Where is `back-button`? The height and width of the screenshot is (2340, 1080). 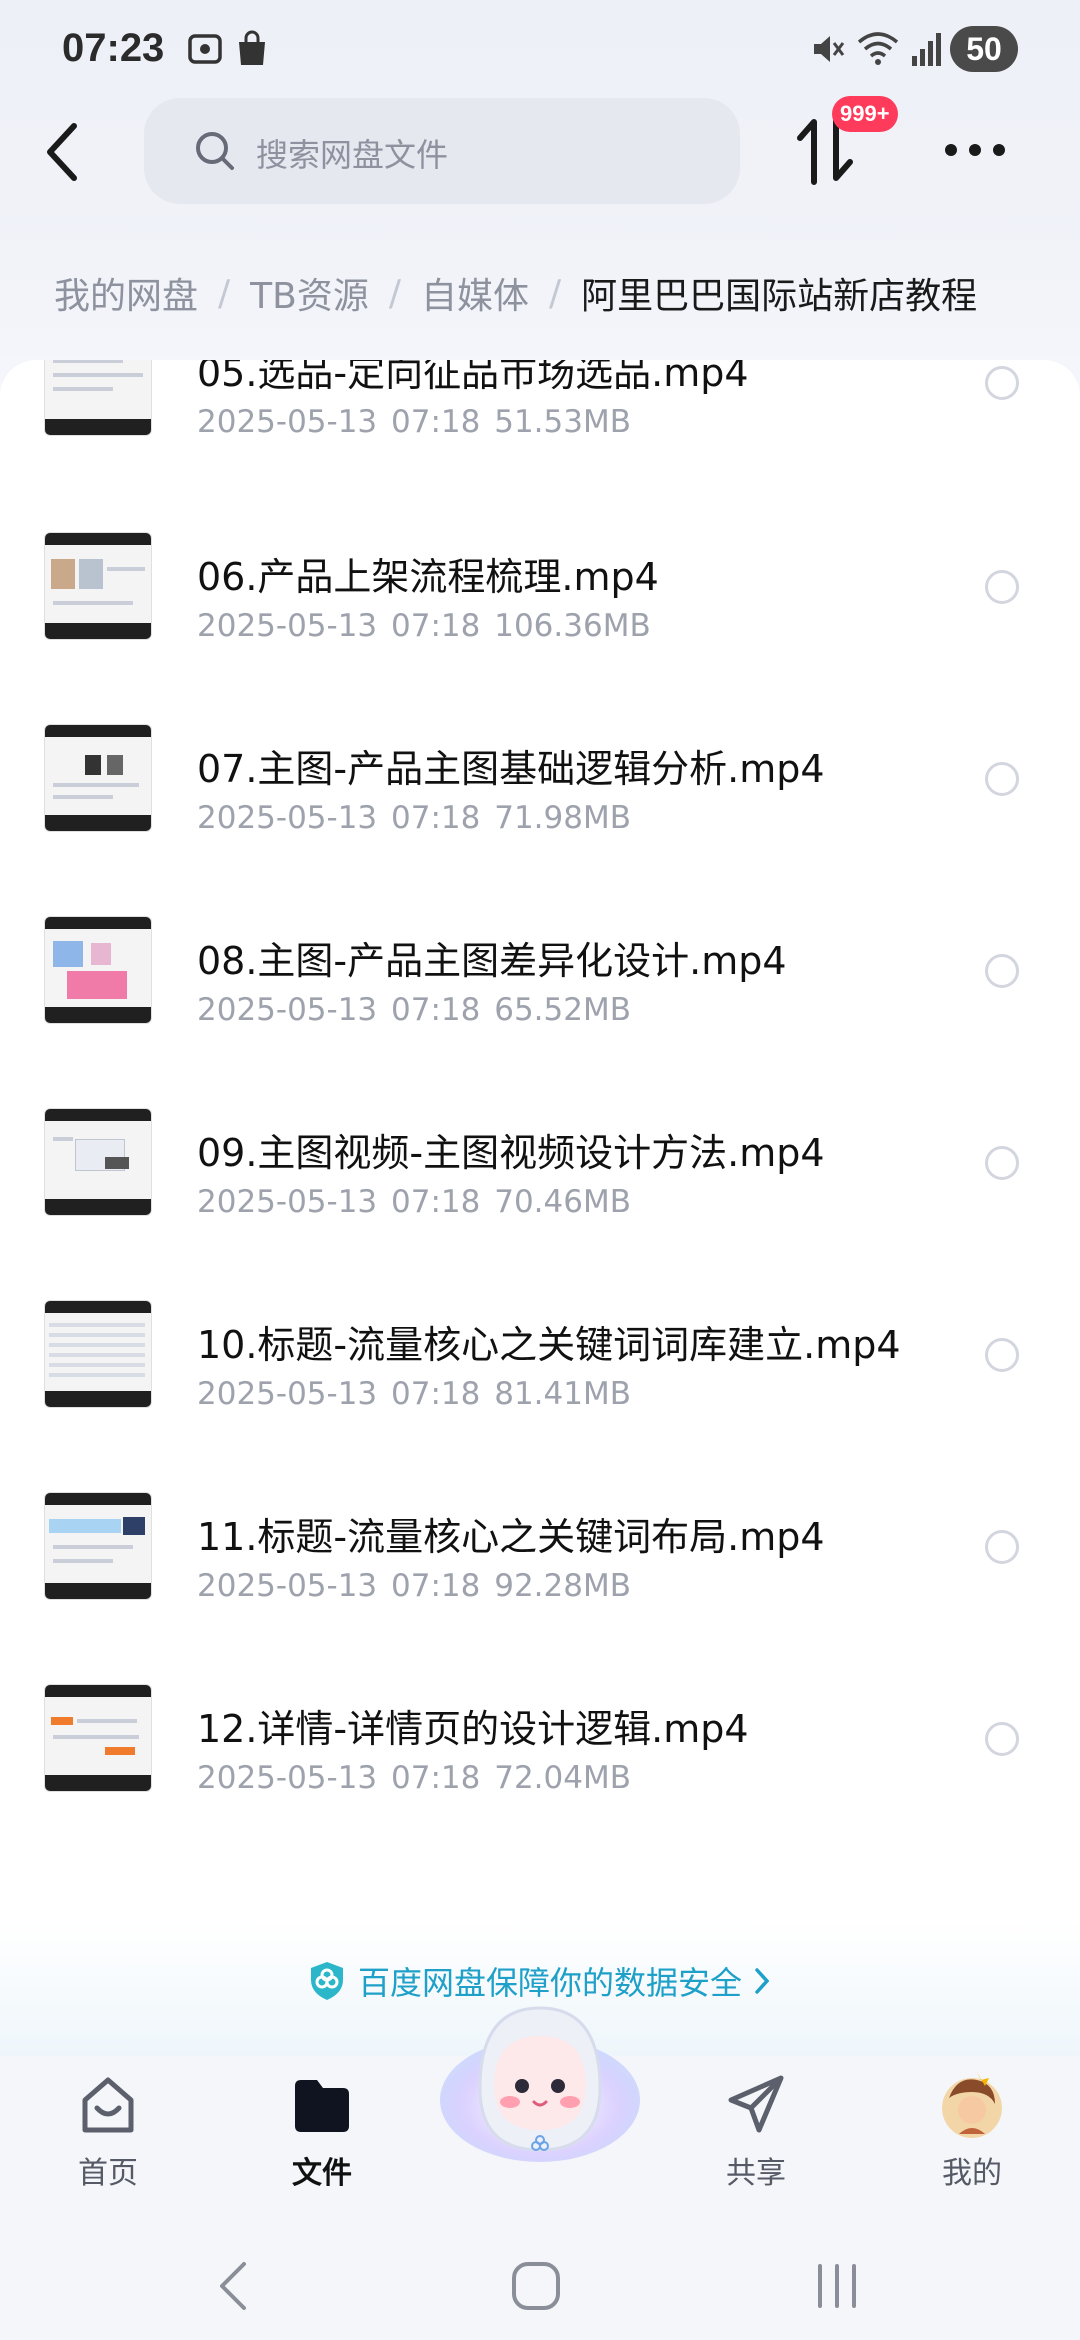
back-button is located at coordinates (64, 152).